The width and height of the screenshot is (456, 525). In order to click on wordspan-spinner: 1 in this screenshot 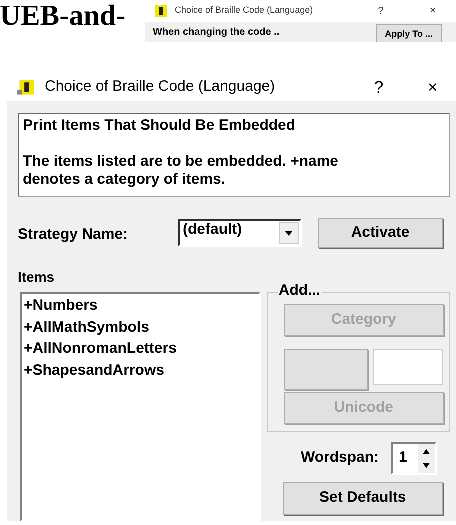, I will do `click(414, 458)`.